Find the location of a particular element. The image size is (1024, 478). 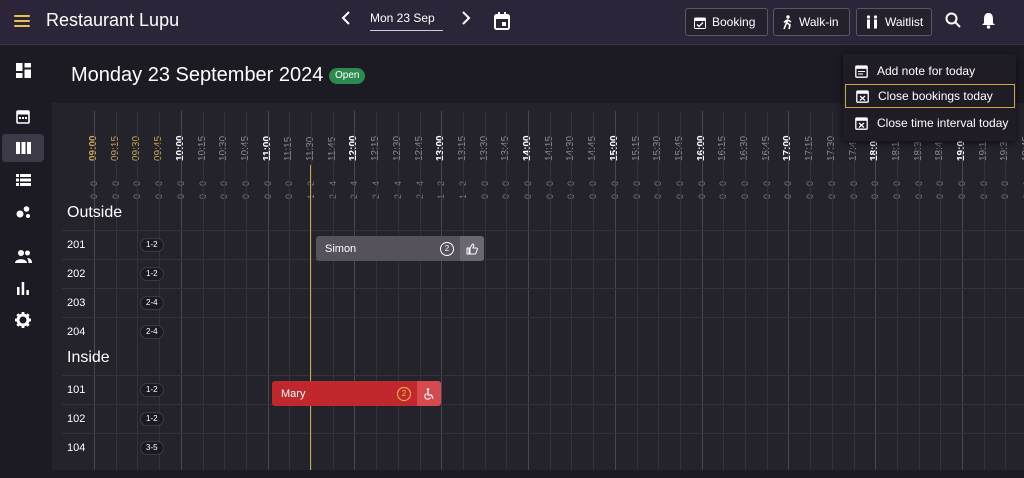

menu-item-close-bookings: Close bookings today is located at coordinates (930, 96).